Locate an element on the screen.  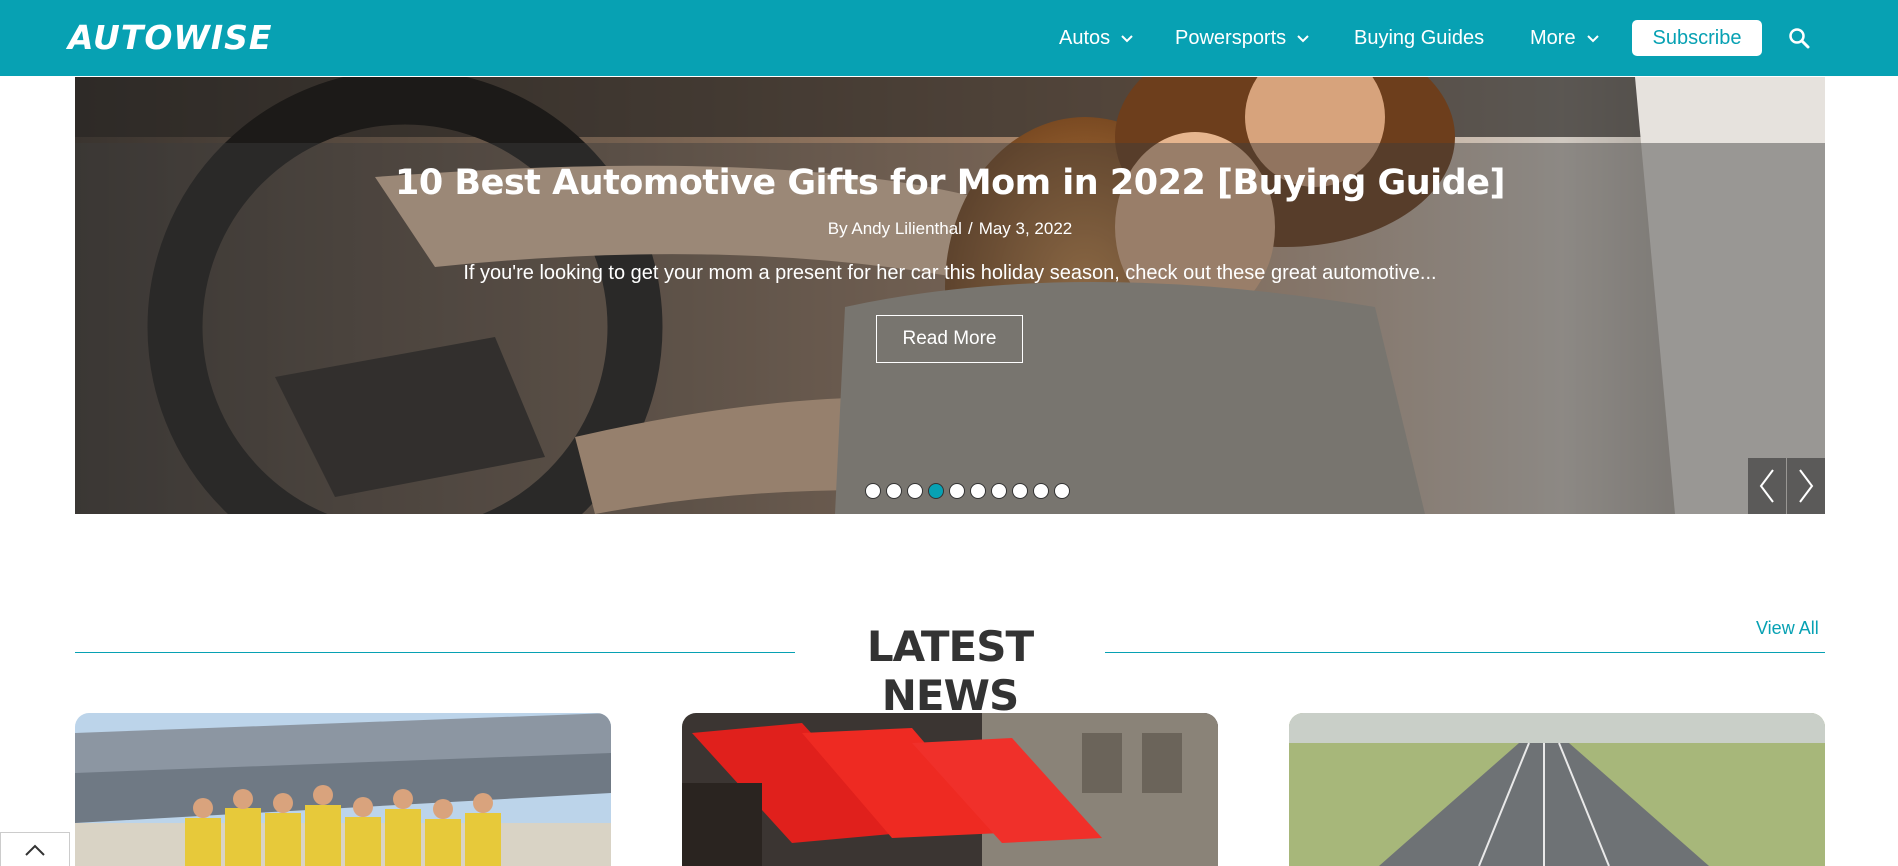
chevron-up-icon is located at coordinates (35, 850).